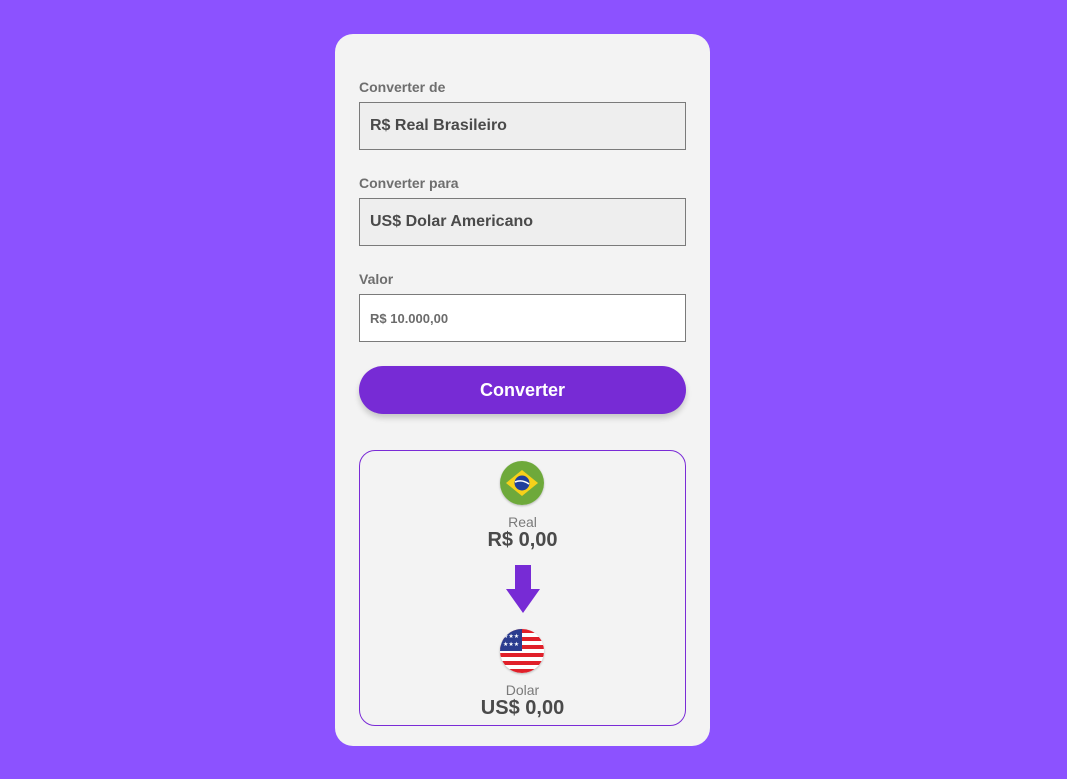 Image resolution: width=1067 pixels, height=779 pixels. Describe the element at coordinates (522, 126) in the screenshot. I see `from-currency-select: R$ Real Brasileiro` at that location.